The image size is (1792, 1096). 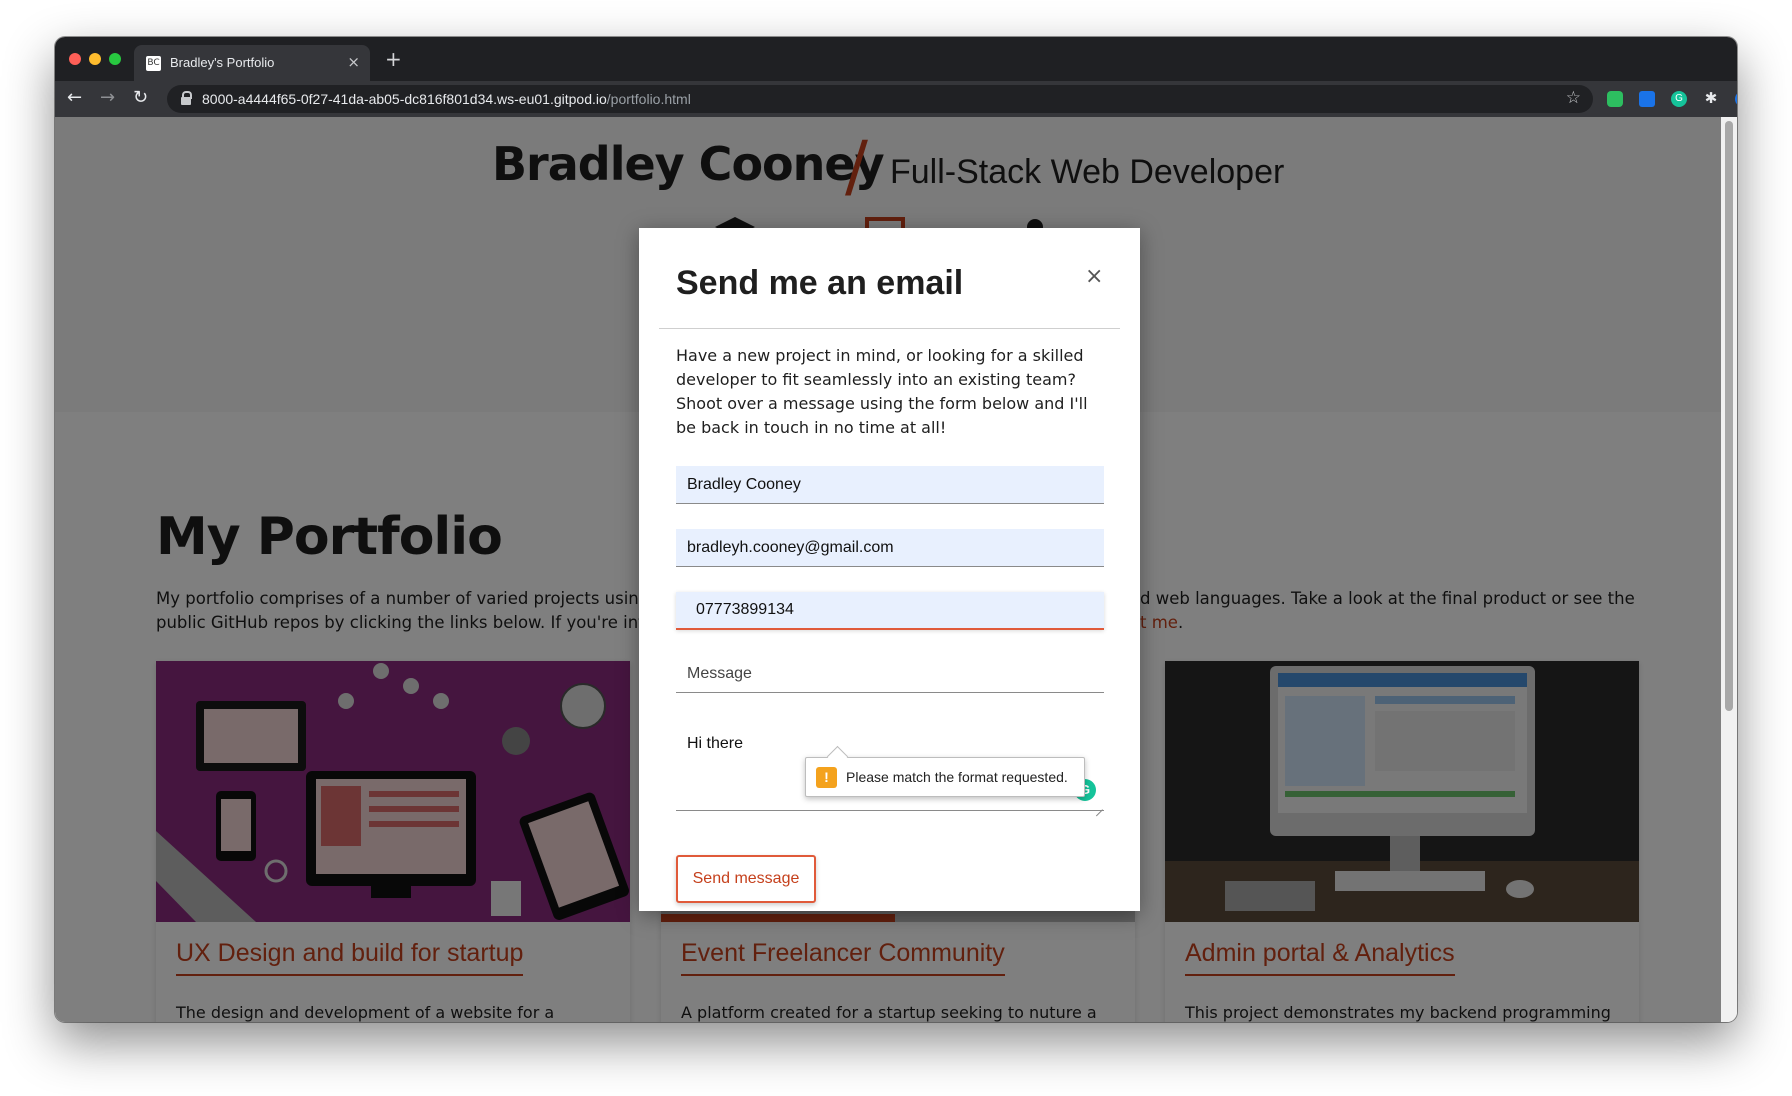 I want to click on validation-message: Please match the format requested., so click(x=957, y=777).